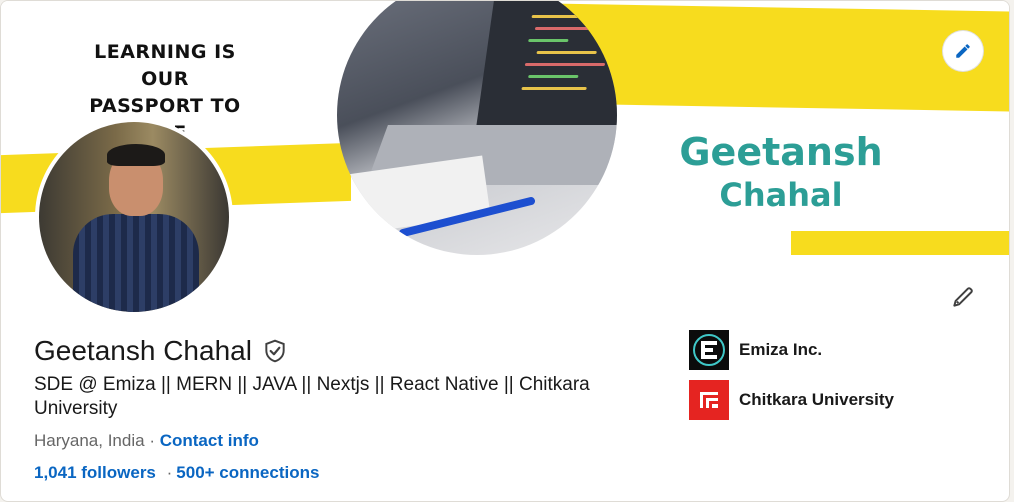 This screenshot has width=1014, height=502. I want to click on org-item-emiza: Emiza Inc., so click(791, 350).